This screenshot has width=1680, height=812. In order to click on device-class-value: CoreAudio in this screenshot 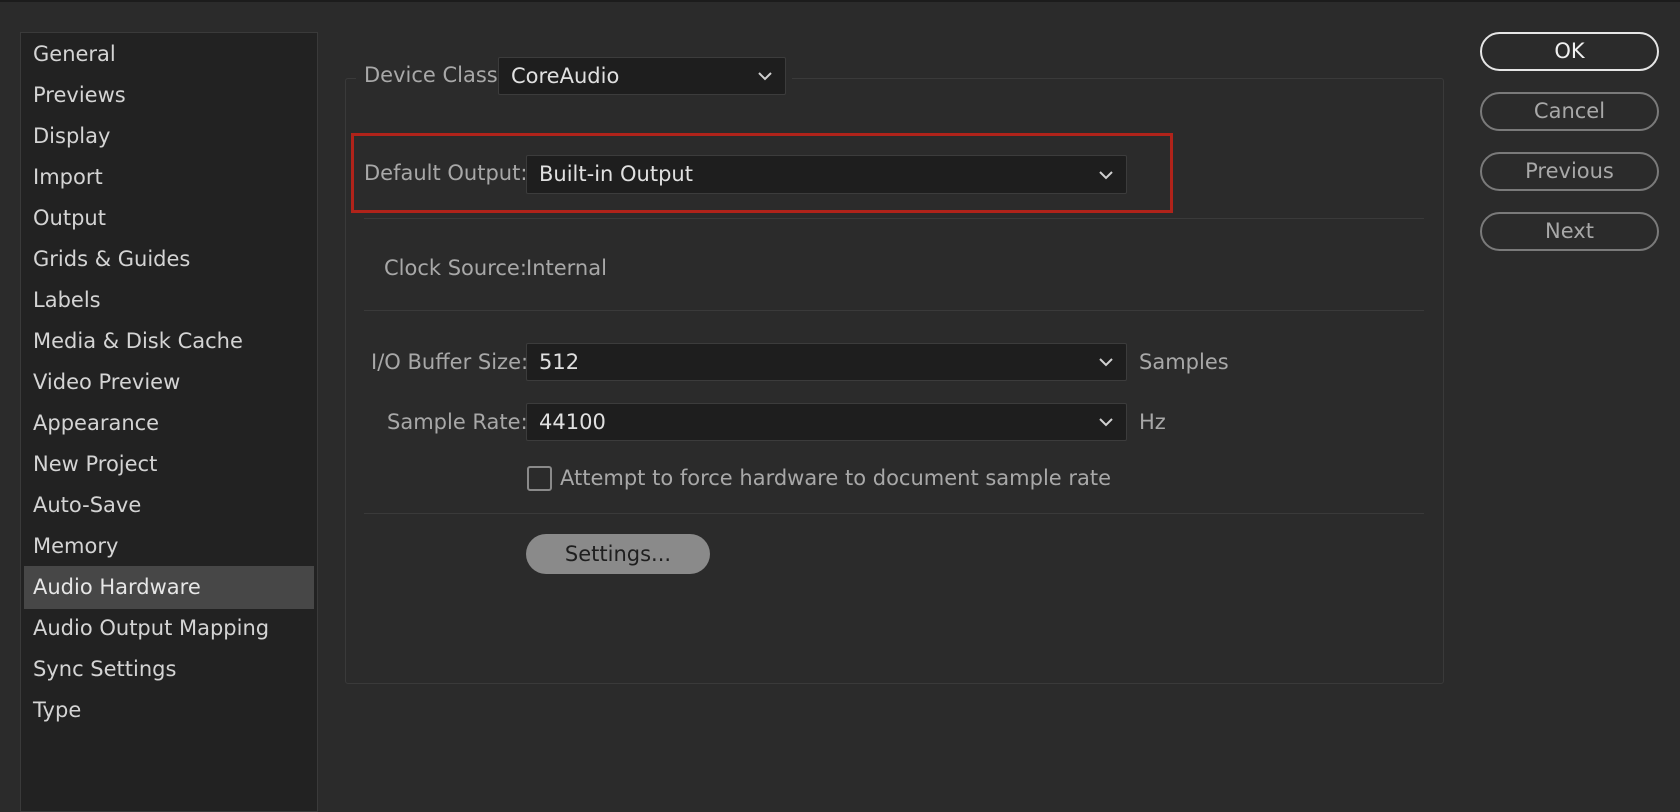, I will do `click(565, 76)`.